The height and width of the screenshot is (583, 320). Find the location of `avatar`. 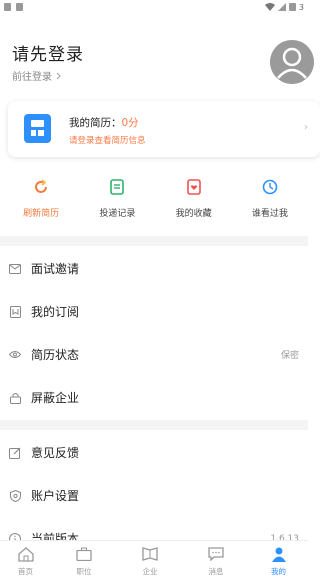

avatar is located at coordinates (292, 62).